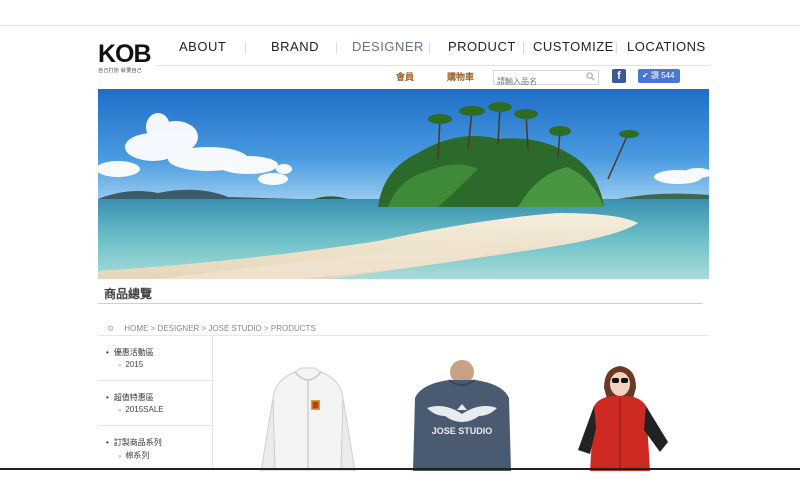 The width and height of the screenshot is (800, 500). I want to click on eagle-sweater-image: JOSE STUDIO, so click(462, 414).